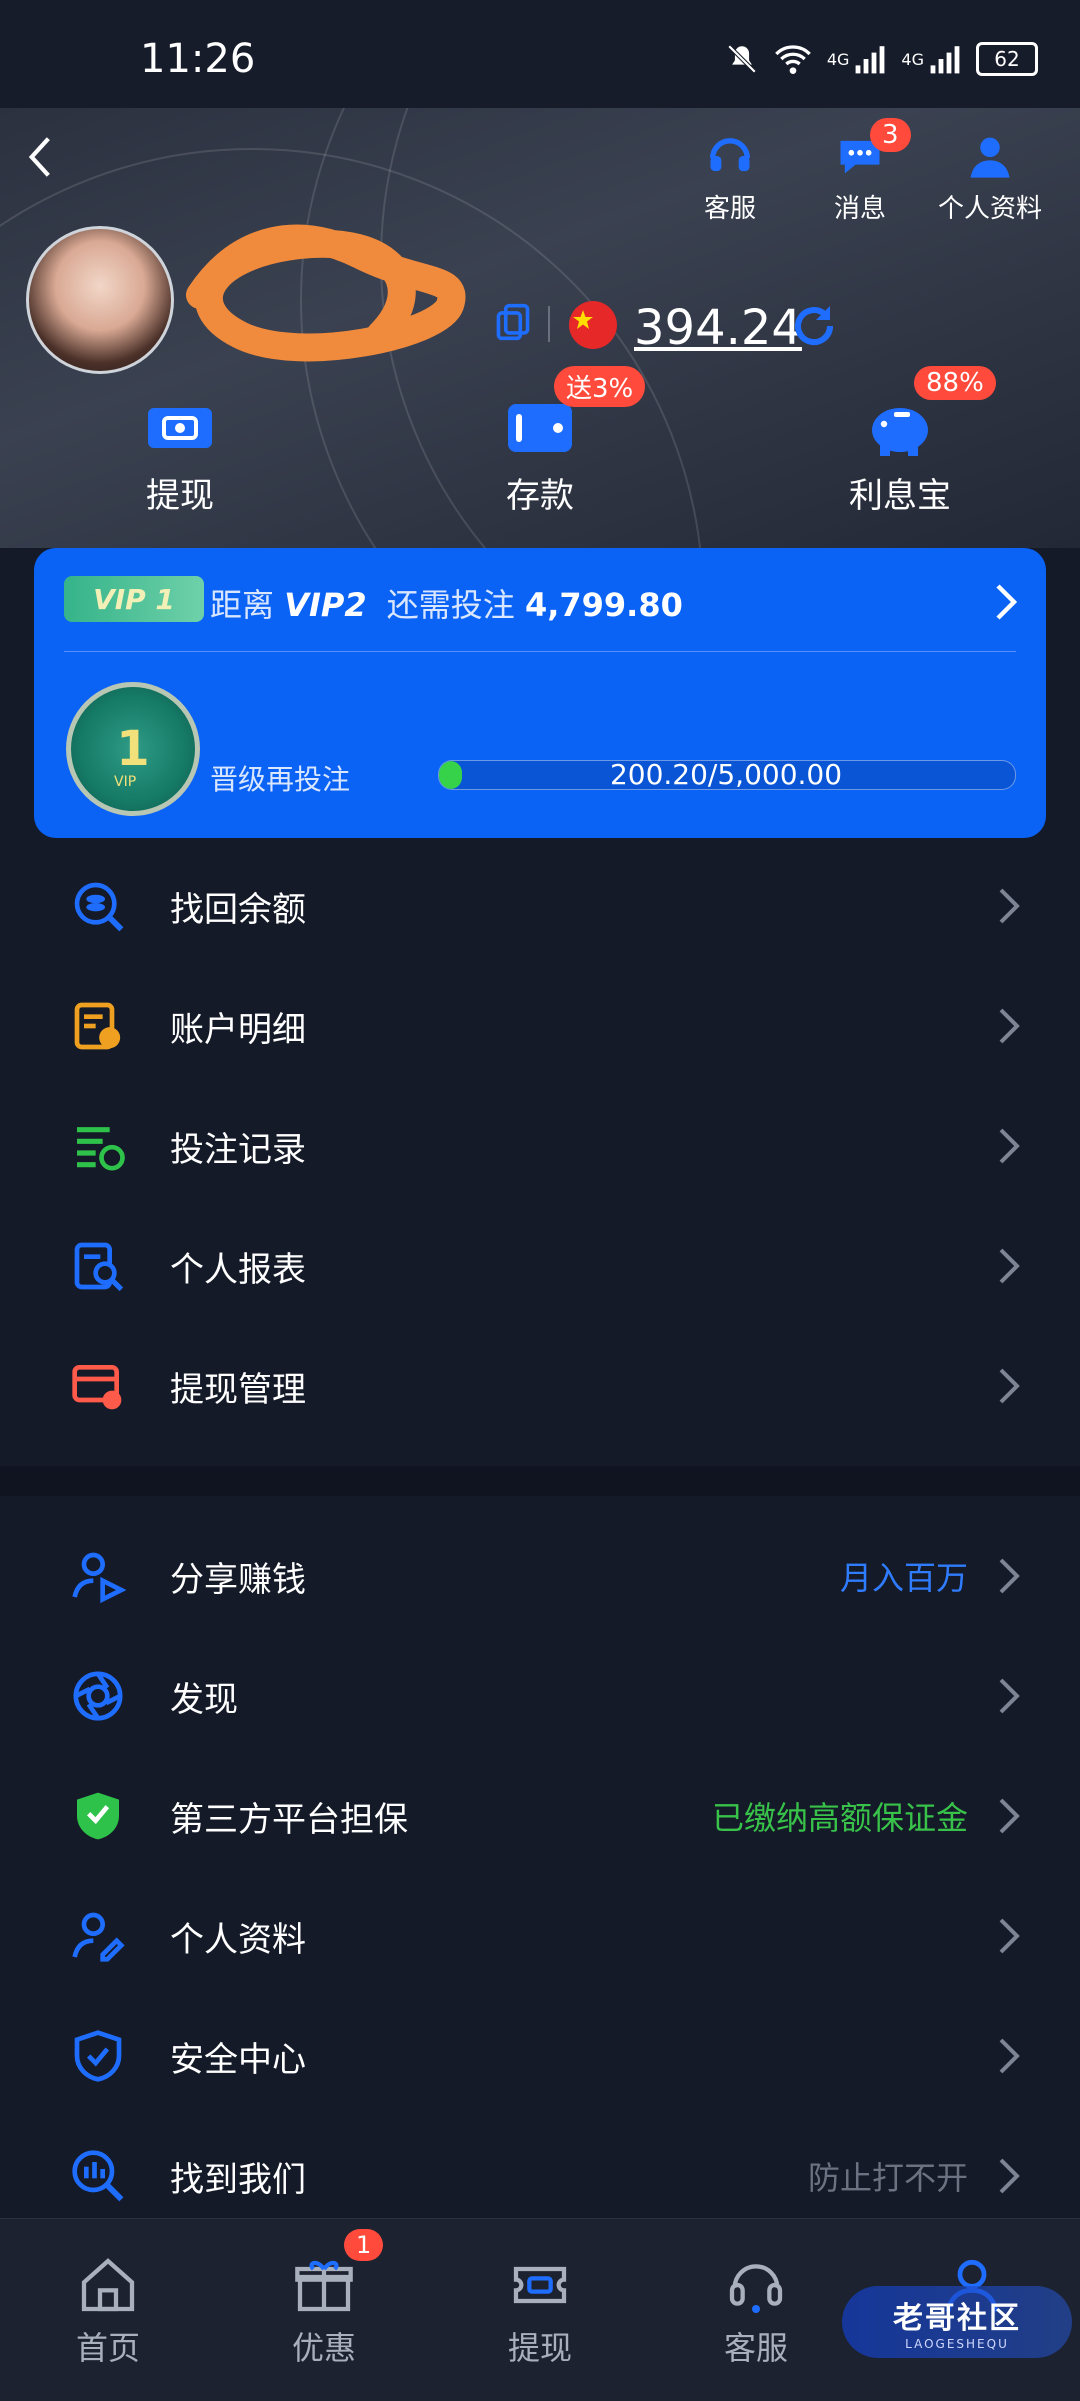  What do you see at coordinates (814, 326) in the screenshot?
I see `refresh-icon` at bounding box center [814, 326].